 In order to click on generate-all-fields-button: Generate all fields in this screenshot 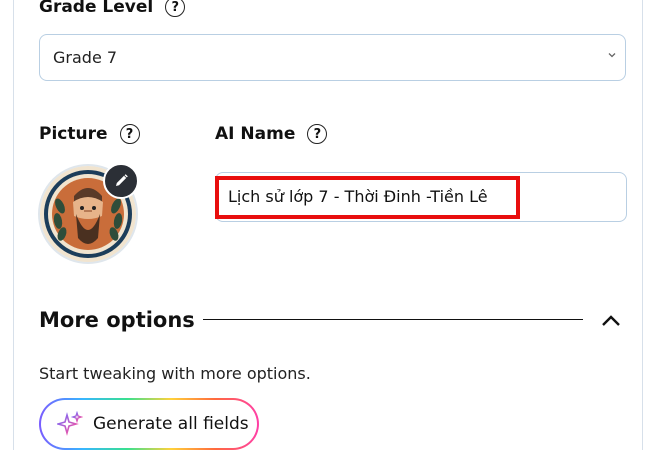, I will do `click(149, 424)`.